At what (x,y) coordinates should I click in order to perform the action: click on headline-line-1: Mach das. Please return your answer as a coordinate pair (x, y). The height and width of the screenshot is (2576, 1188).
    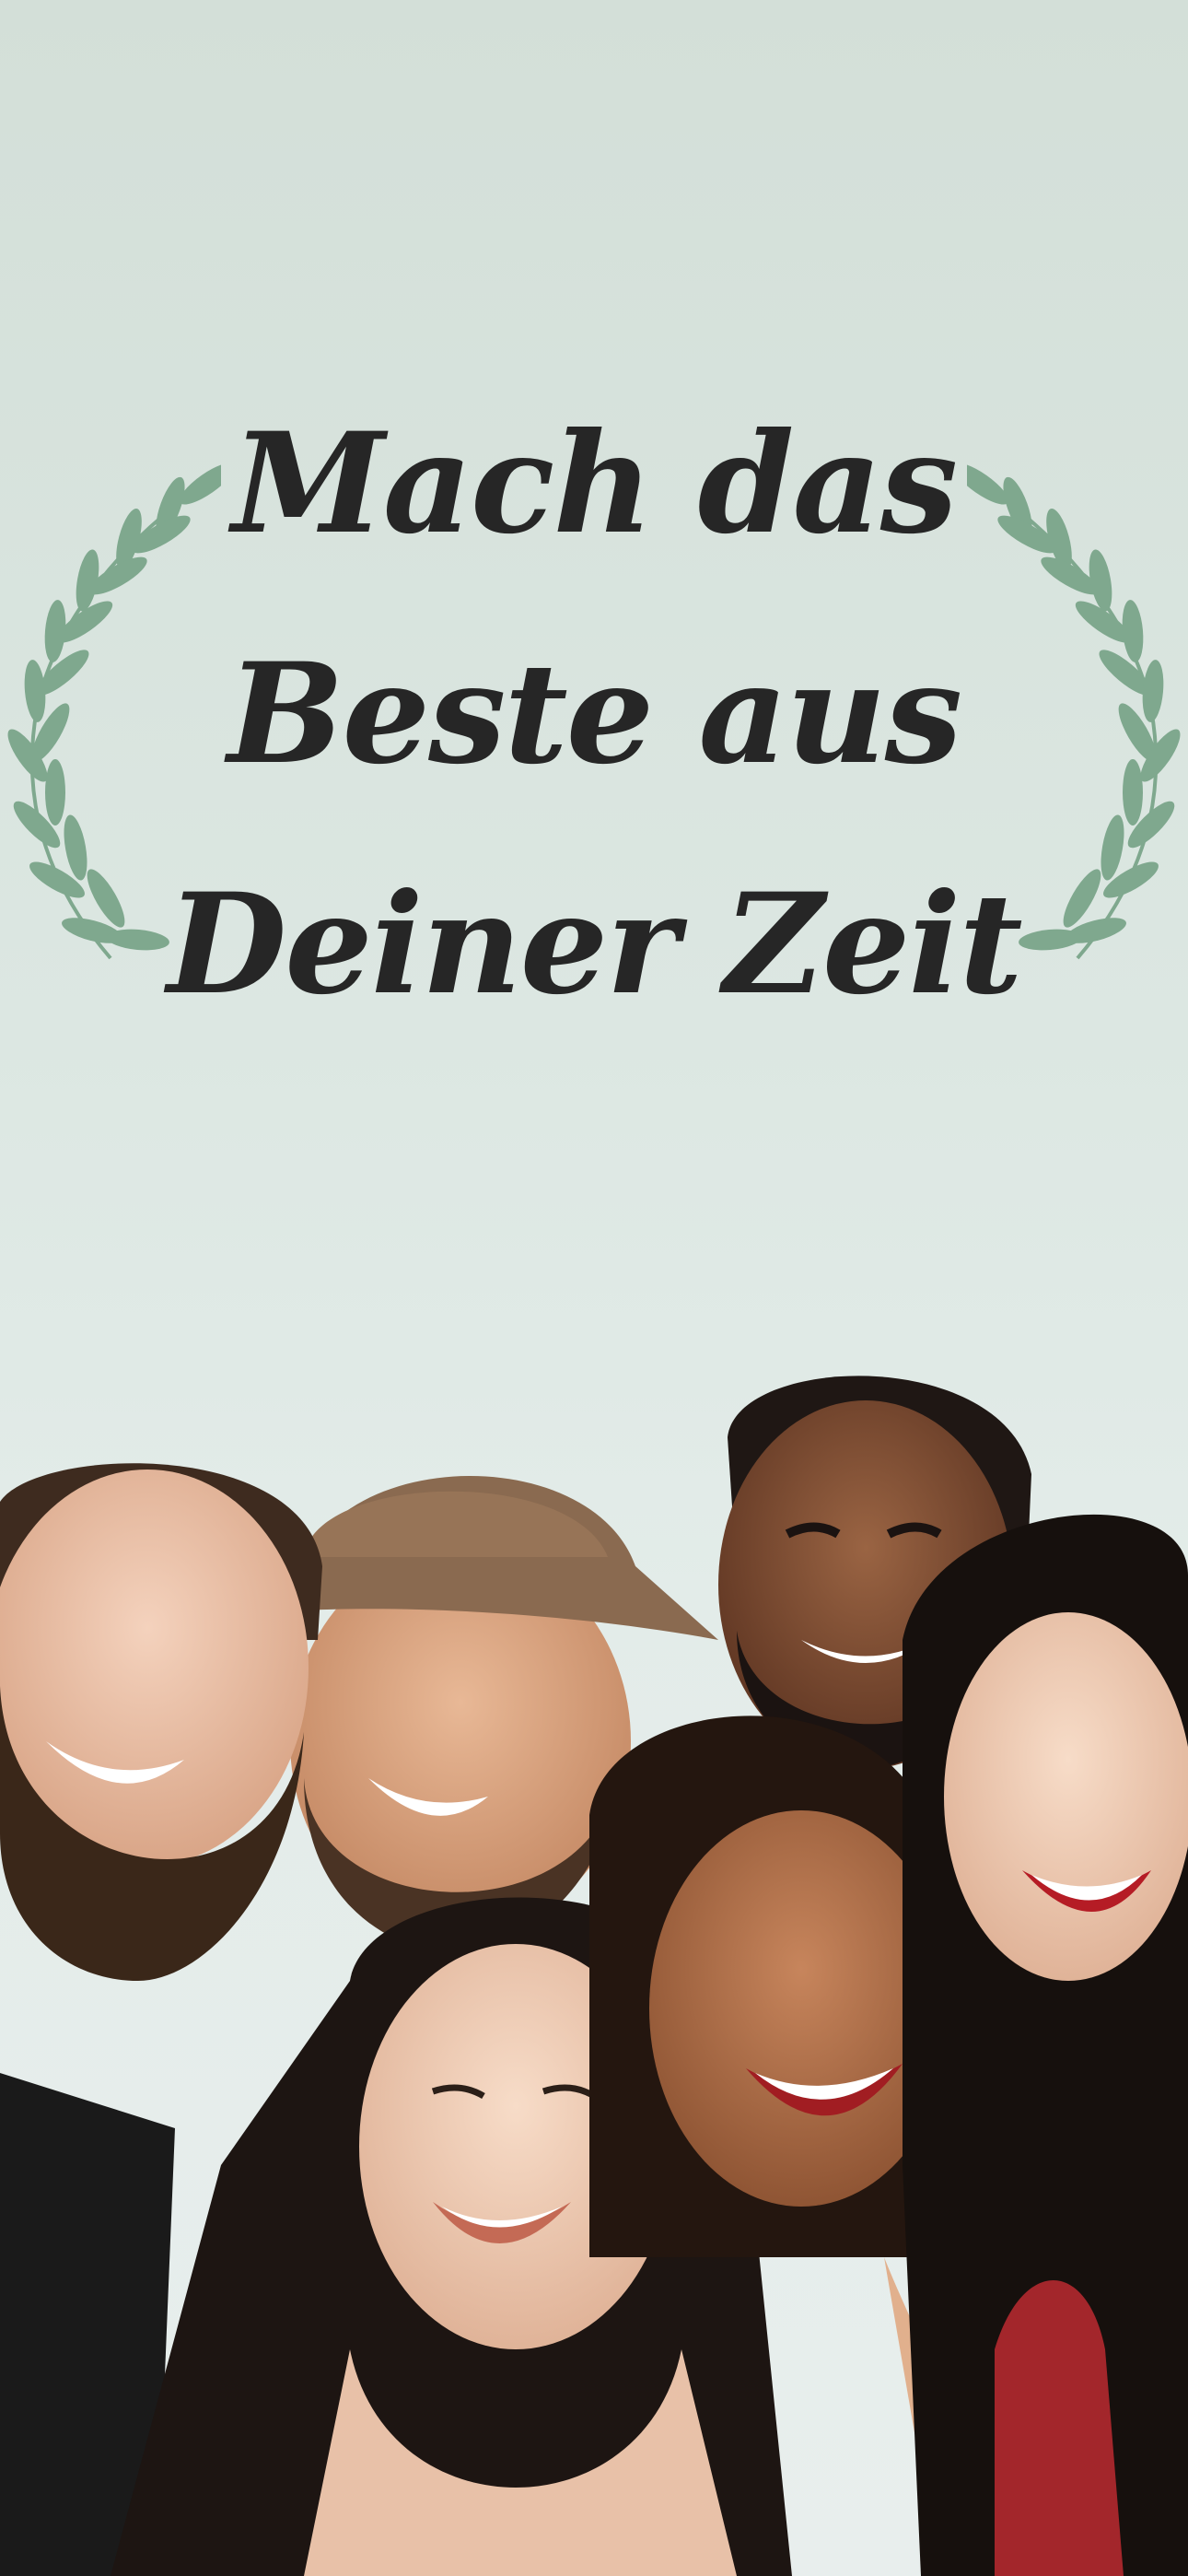
    Looking at the image, I should click on (594, 484).